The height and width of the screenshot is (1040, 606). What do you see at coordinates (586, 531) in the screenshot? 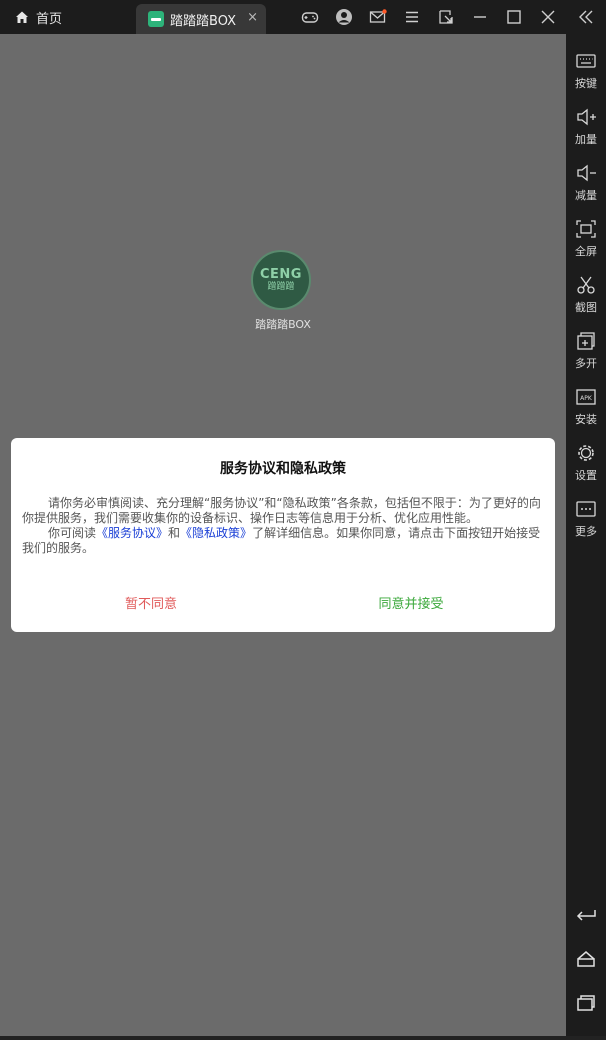
I see `more-label: 更多` at bounding box center [586, 531].